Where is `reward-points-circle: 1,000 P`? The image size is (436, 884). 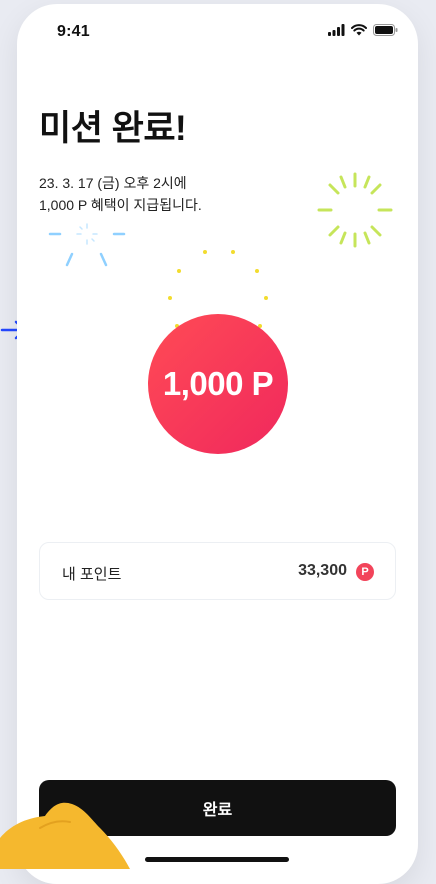
reward-points-circle: 1,000 P is located at coordinates (218, 384).